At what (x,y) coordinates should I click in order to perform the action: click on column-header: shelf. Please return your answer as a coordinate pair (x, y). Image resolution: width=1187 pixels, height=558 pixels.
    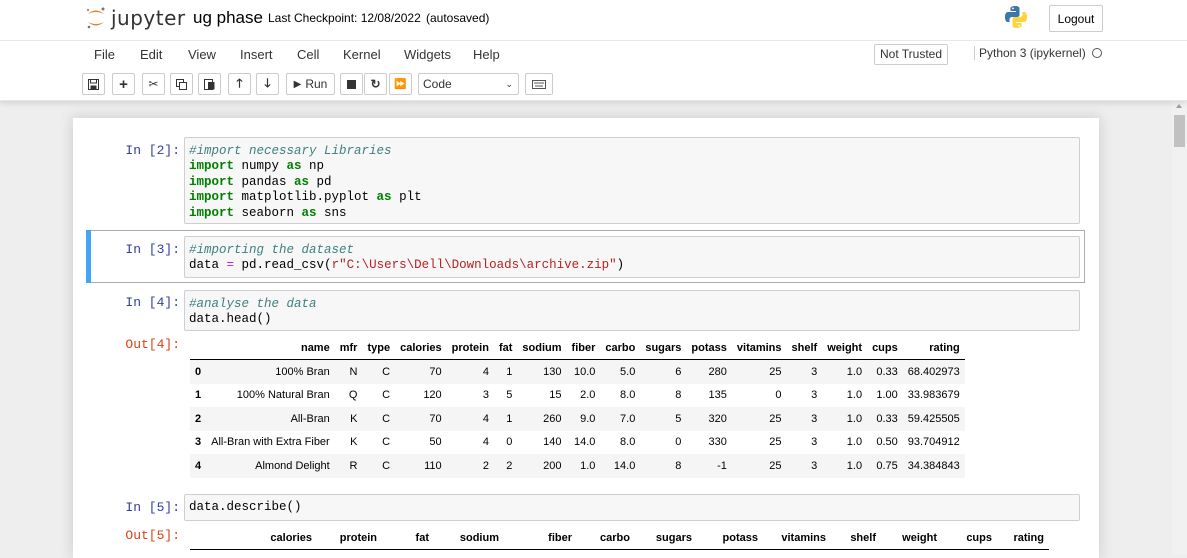
    Looking at the image, I should click on (856, 538).